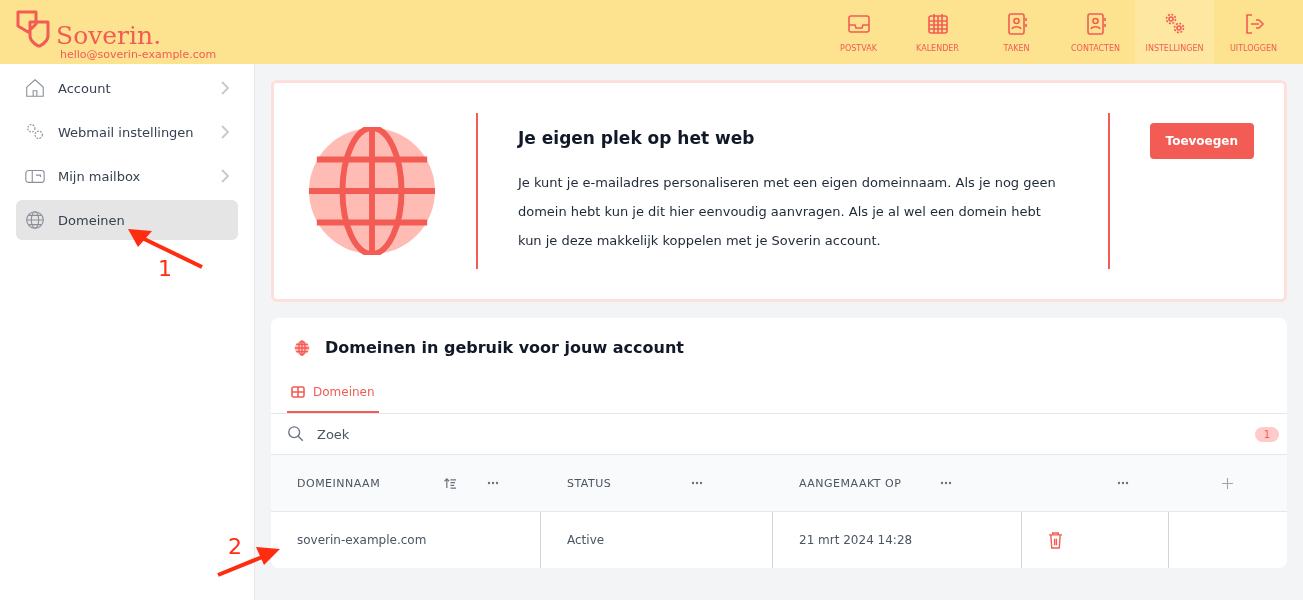 Image resolution: width=1303 pixels, height=600 pixels. What do you see at coordinates (1095, 32) in the screenshot?
I see `nav-item: CONTACTEN` at bounding box center [1095, 32].